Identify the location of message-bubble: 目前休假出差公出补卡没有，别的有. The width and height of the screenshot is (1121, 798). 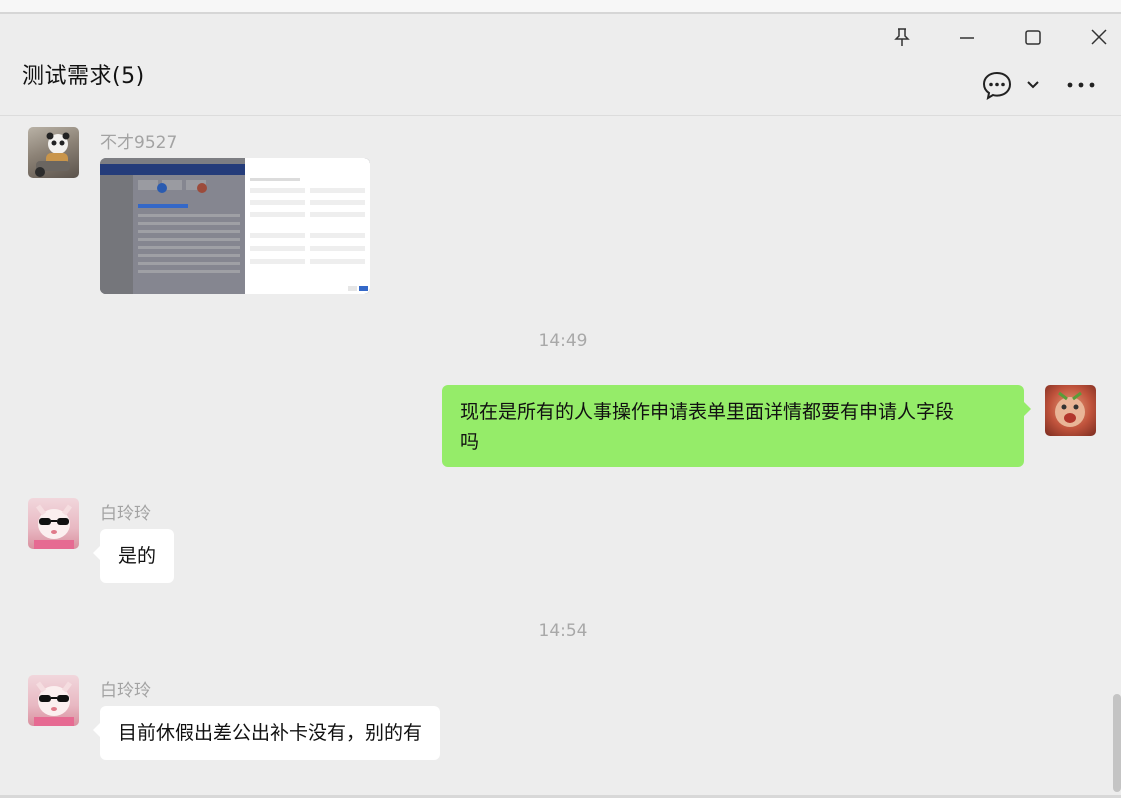
(266, 733).